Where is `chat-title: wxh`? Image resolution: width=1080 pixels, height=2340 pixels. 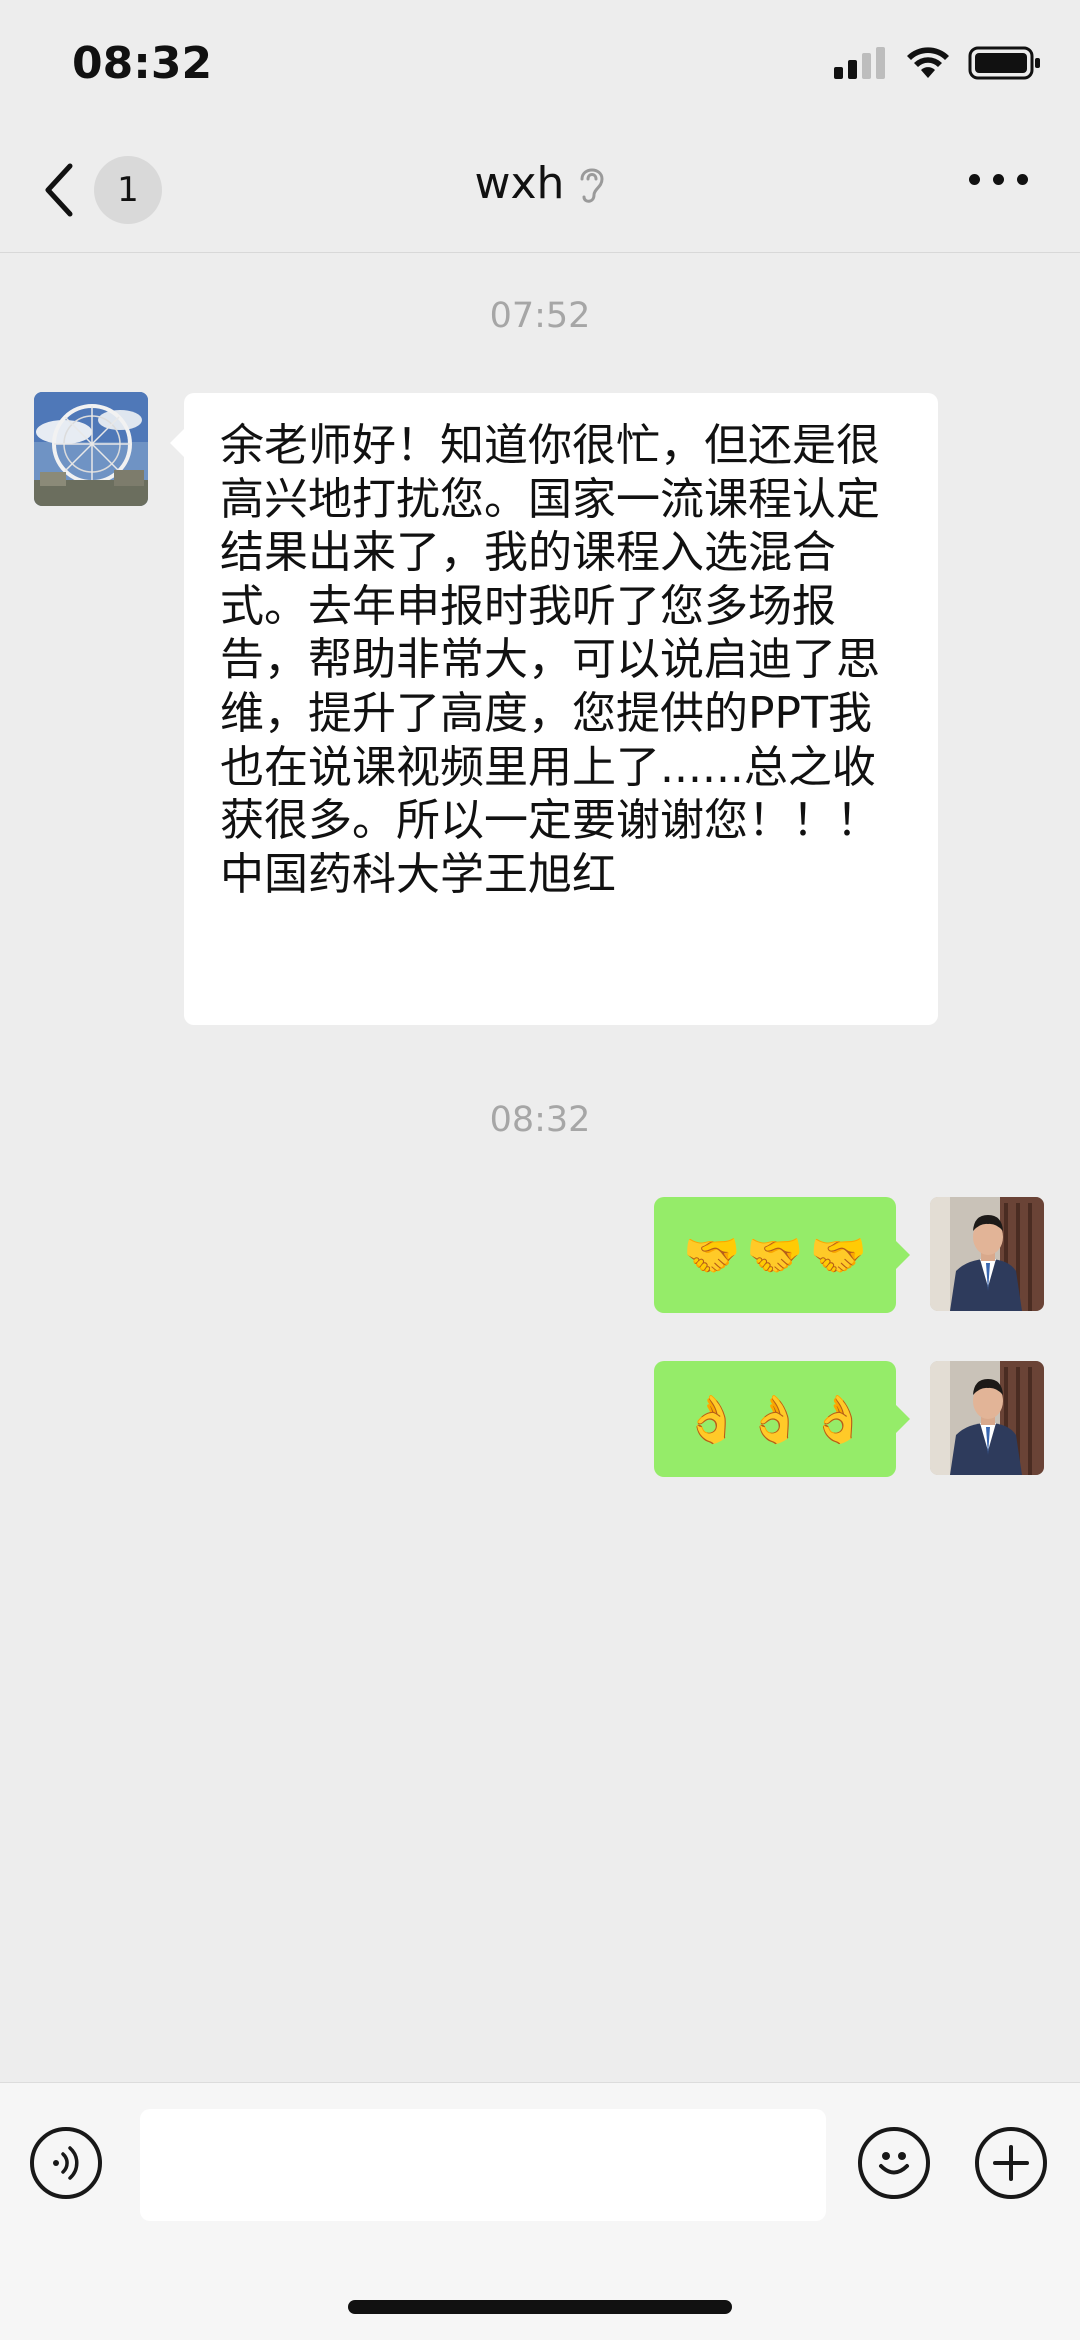 chat-title: wxh is located at coordinates (519, 183).